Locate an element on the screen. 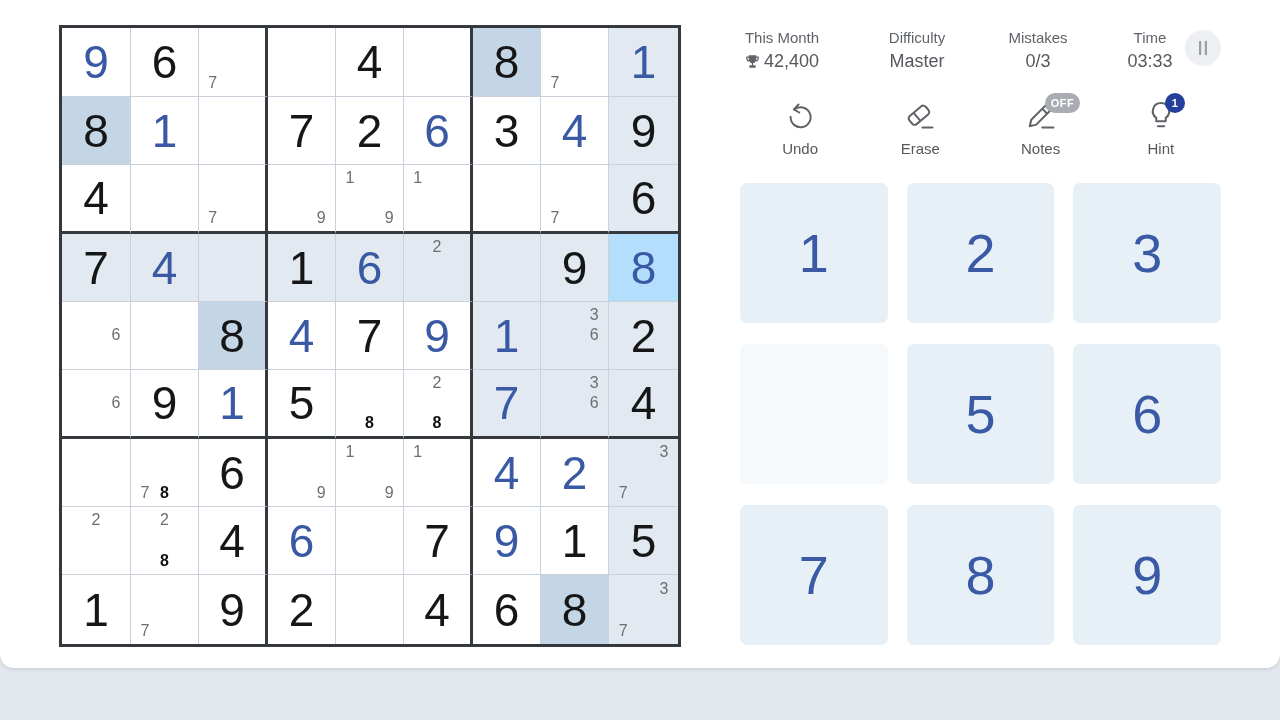 Image resolution: width=1280 pixels, height=720 pixels. number-button: 9 is located at coordinates (1147, 575).